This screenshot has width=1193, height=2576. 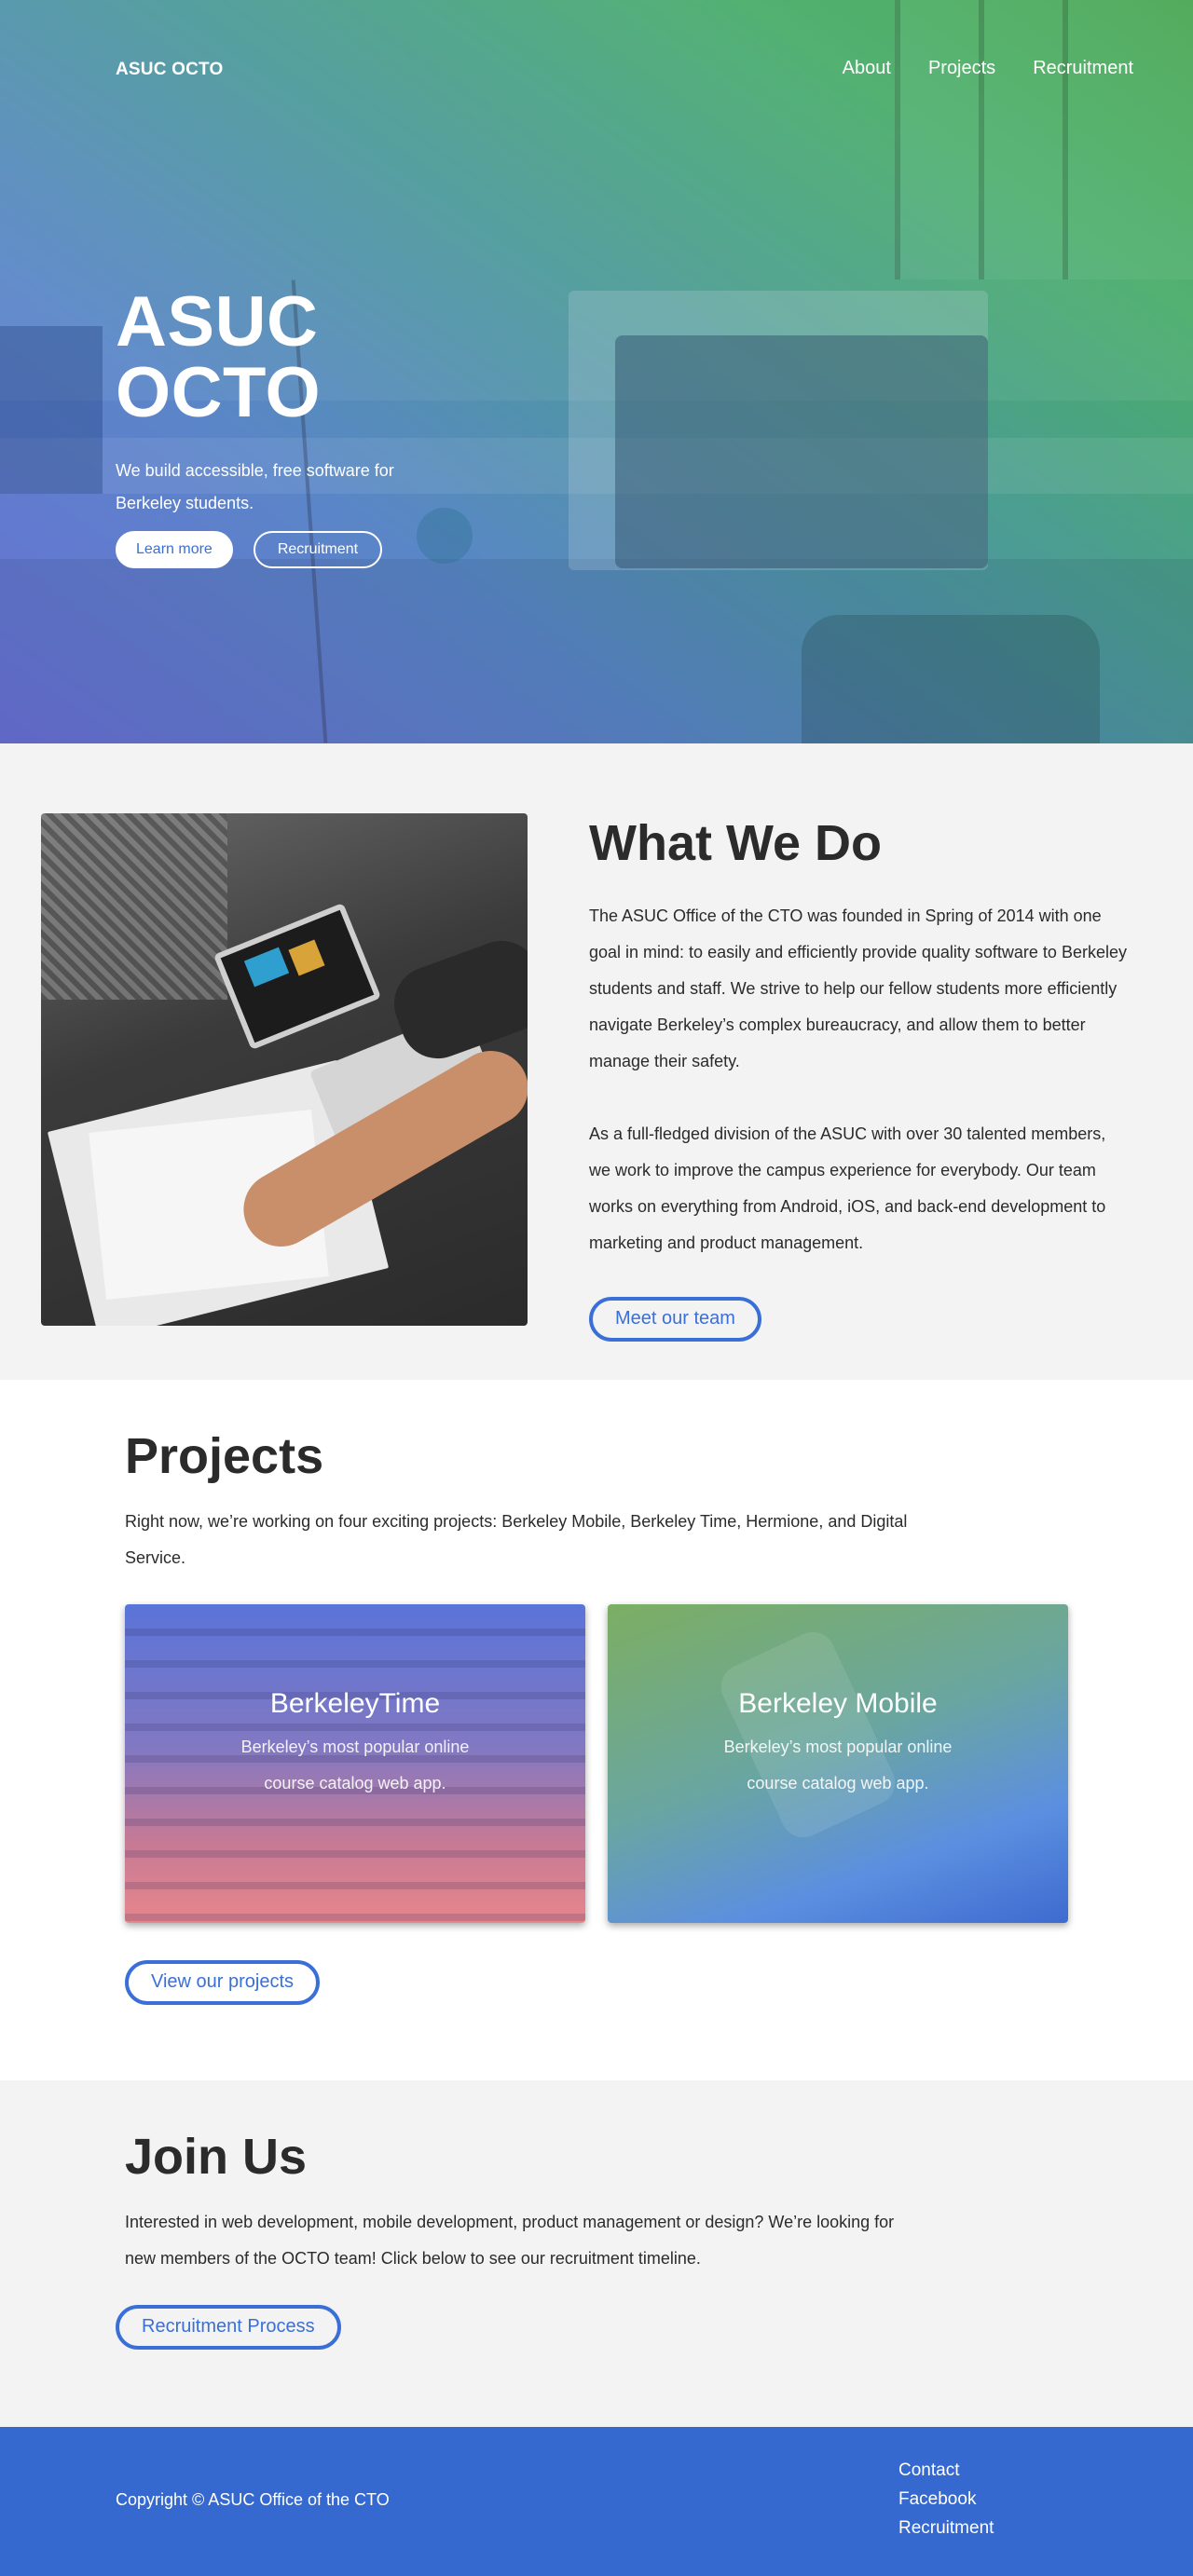 What do you see at coordinates (596, 70) in the screenshot?
I see `top-navigation: ASUC OCTO About Projects Recruitment` at bounding box center [596, 70].